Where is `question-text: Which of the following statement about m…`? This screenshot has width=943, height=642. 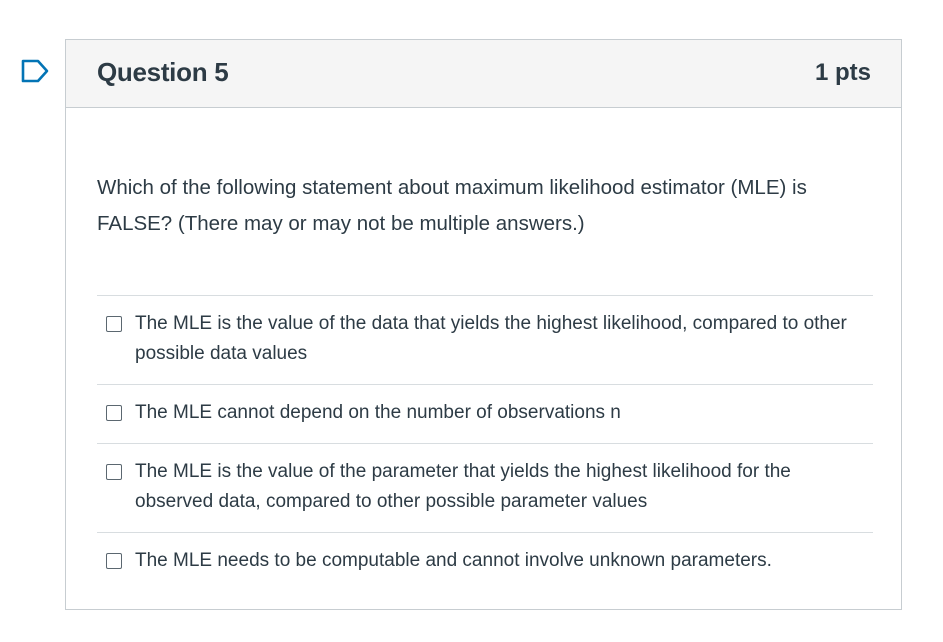 question-text: Which of the following statement about m… is located at coordinates (452, 205).